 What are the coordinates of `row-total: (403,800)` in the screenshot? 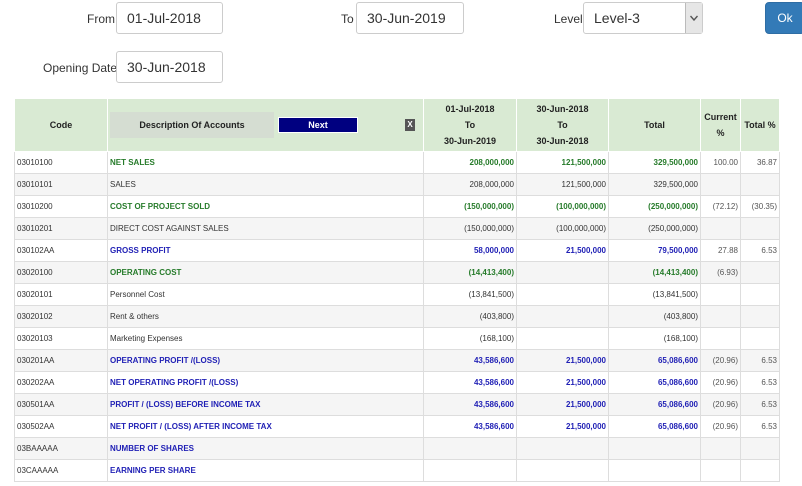 It's located at (654, 316).